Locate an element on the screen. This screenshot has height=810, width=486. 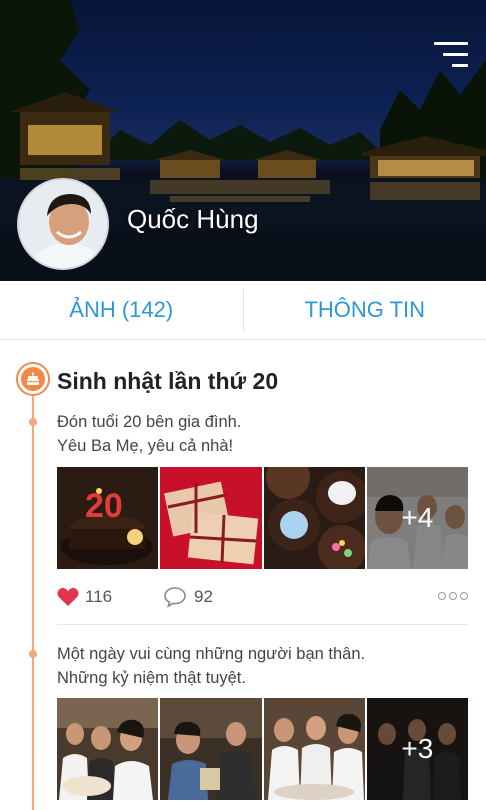
album-badge is located at coordinates (33, 379).